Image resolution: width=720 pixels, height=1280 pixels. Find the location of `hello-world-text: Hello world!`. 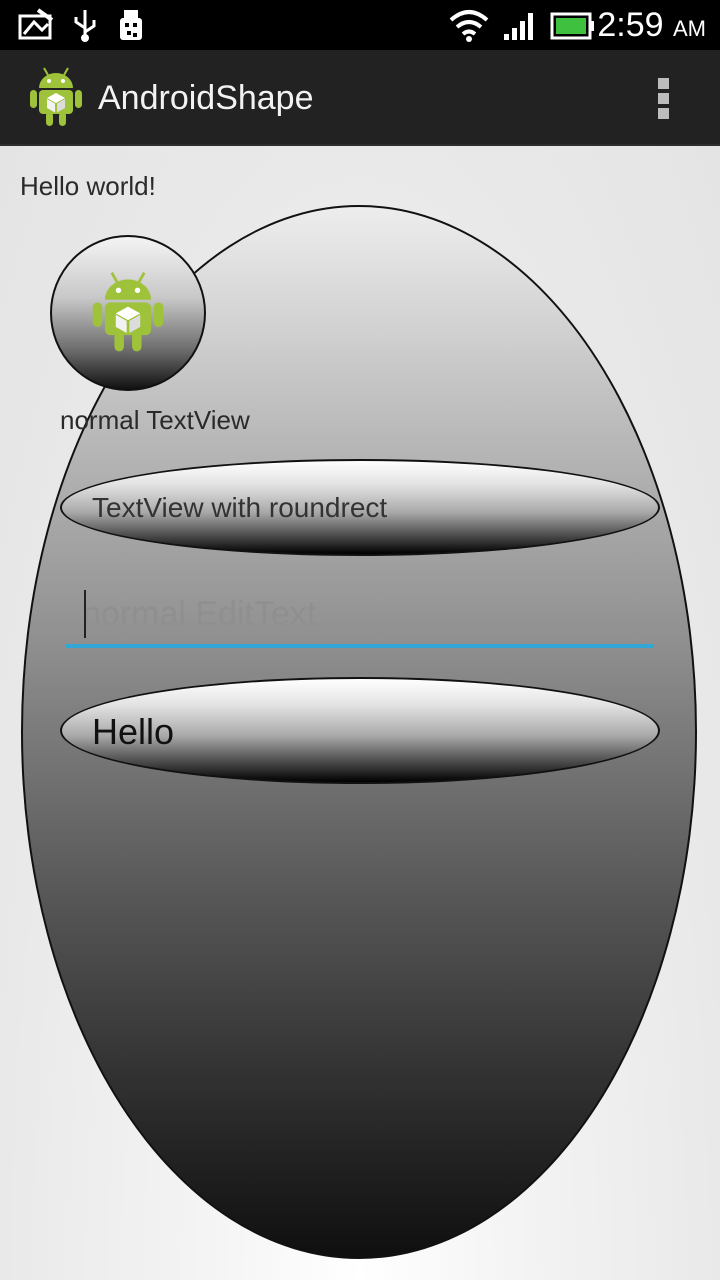

hello-world-text: Hello world! is located at coordinates (88, 186).